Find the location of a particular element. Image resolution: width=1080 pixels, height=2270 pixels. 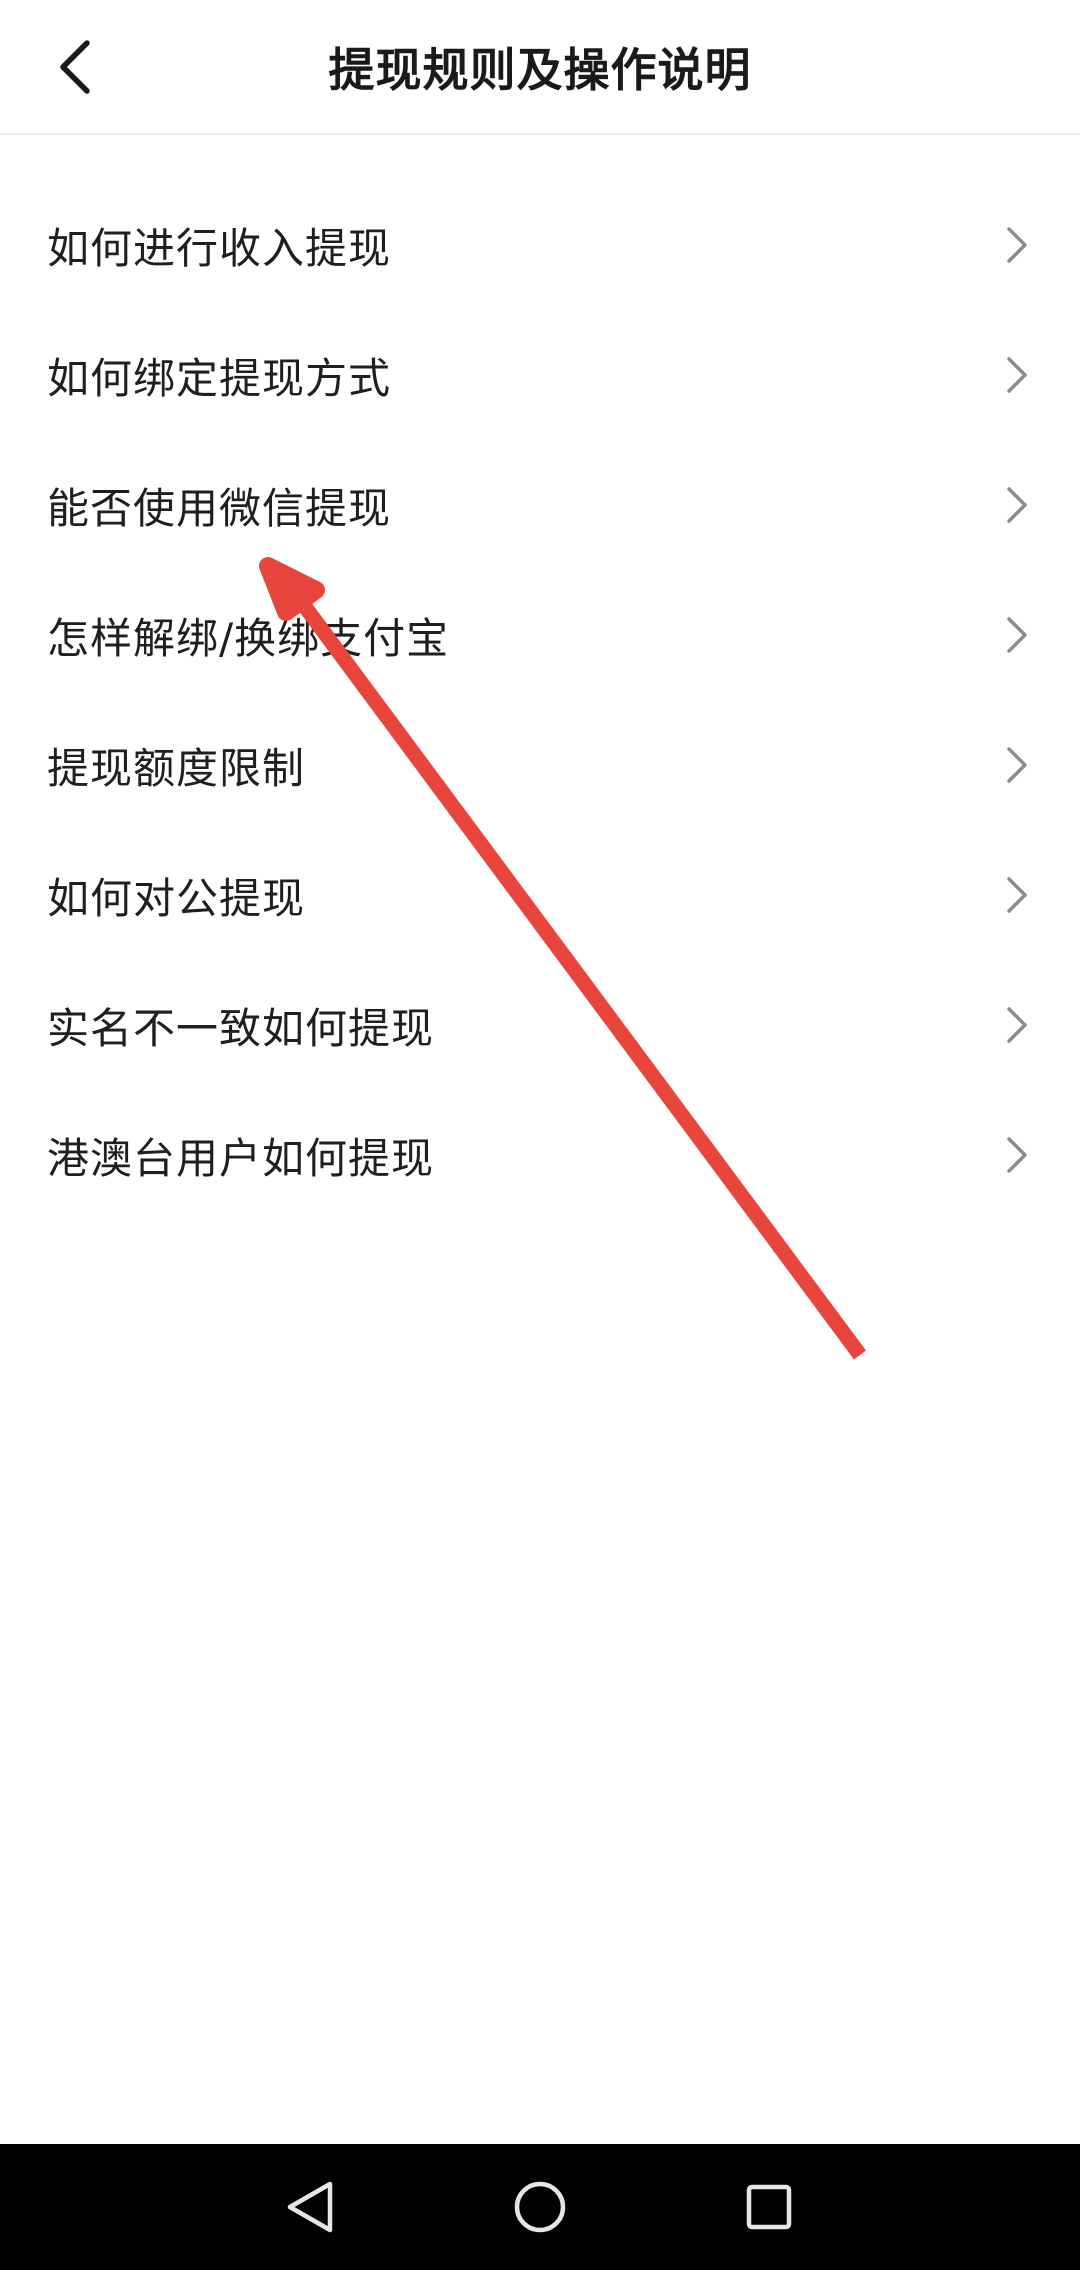

top-app-bar: 提现规则及操作说明 is located at coordinates (540, 67).